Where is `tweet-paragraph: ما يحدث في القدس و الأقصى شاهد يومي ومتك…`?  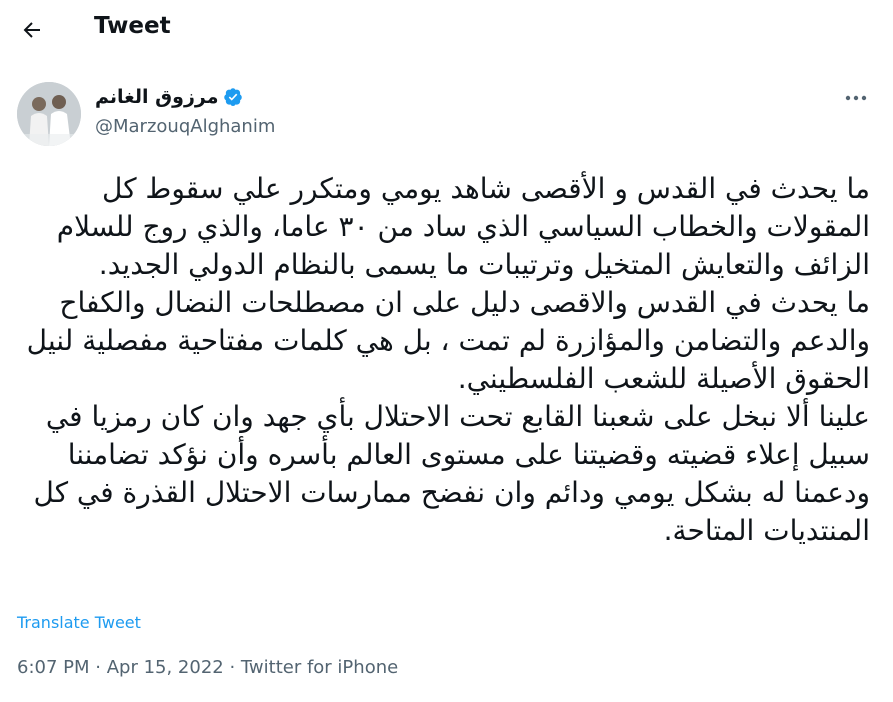
tweet-paragraph: ما يحدث في القدس و الأقصى شاهد يومي ومتك… is located at coordinates (463, 226).